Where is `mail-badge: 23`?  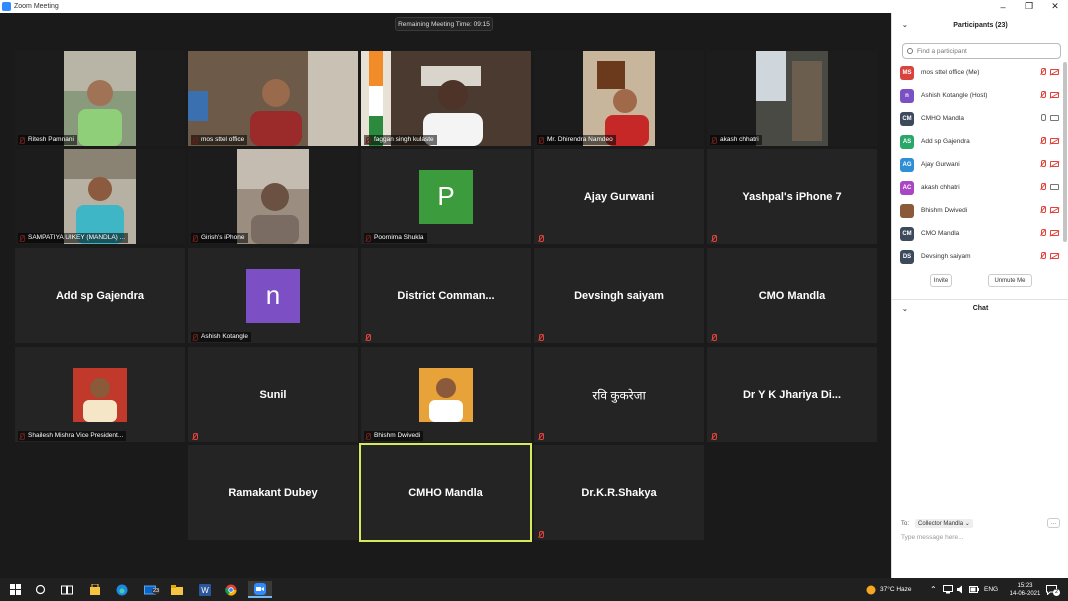 mail-badge: 23 is located at coordinates (156, 591).